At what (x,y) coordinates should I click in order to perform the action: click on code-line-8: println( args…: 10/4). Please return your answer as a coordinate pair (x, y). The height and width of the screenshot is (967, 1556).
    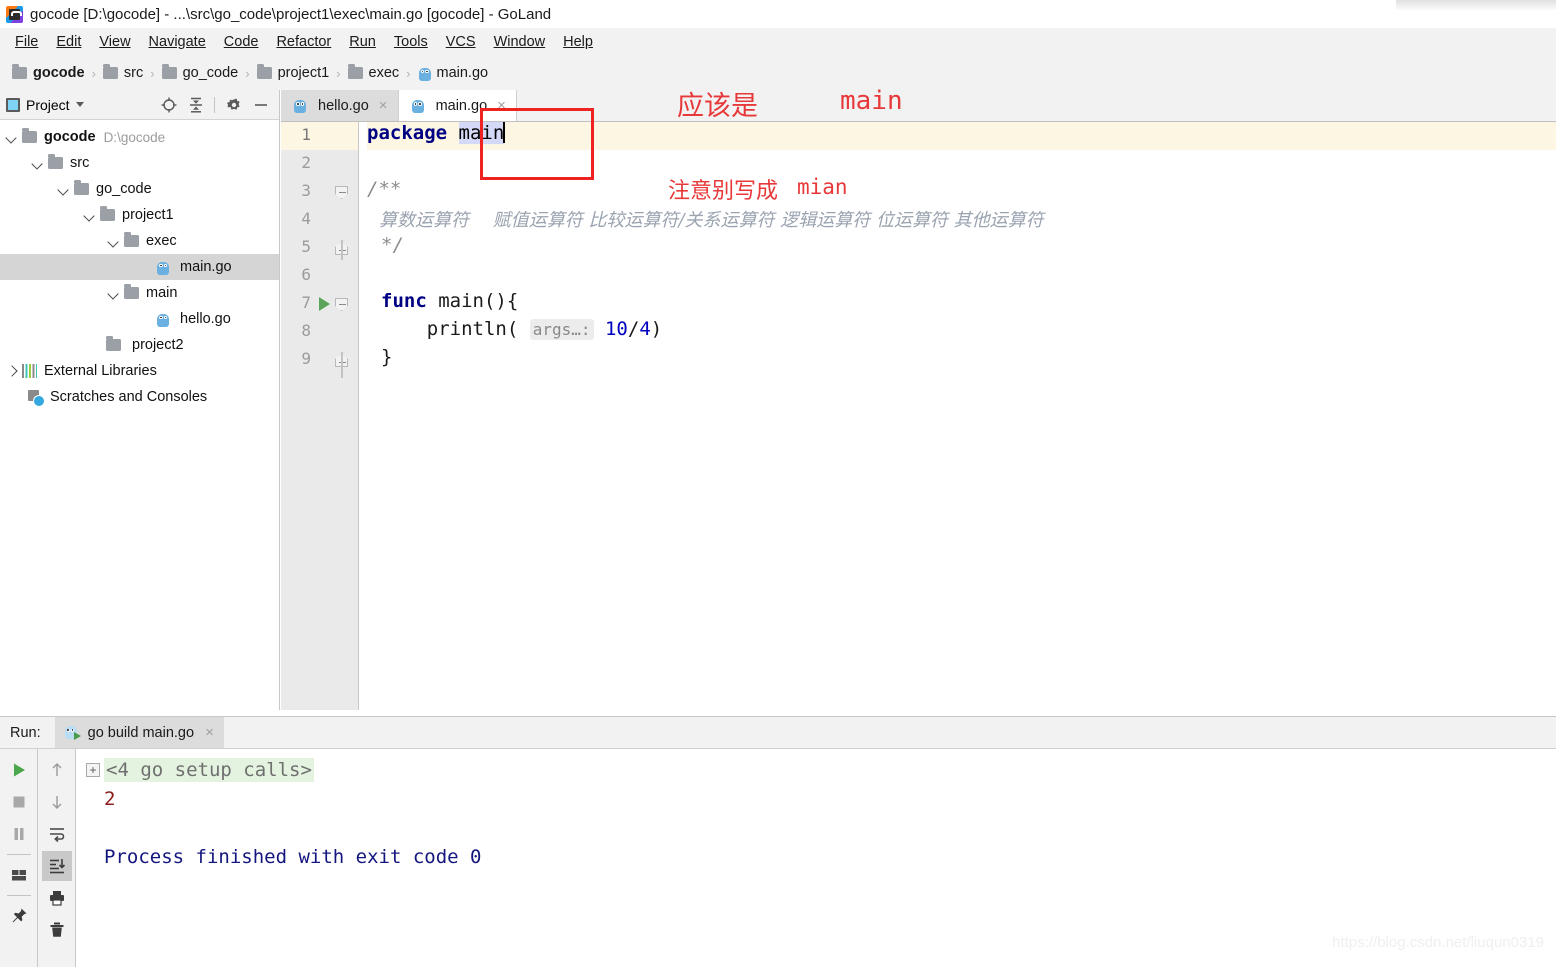
    Looking at the image, I should click on (961, 332).